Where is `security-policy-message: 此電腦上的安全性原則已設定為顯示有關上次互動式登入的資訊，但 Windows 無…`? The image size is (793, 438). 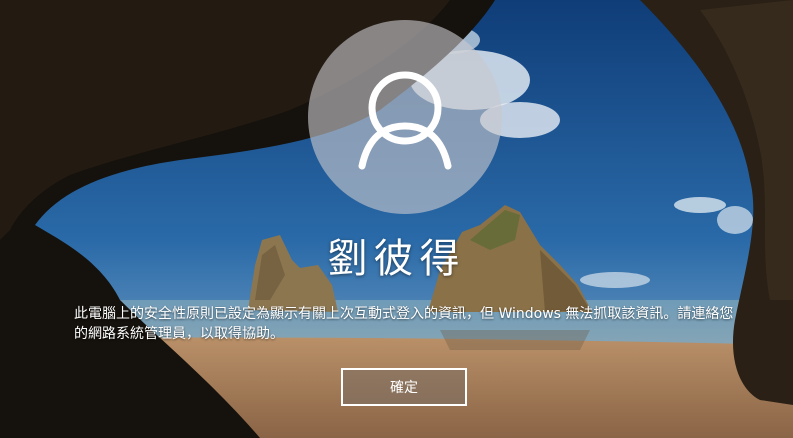 security-policy-message: 此電腦上的安全性原則已設定為顯示有關上次互動式登入的資訊，但 Windows 無… is located at coordinates (404, 324).